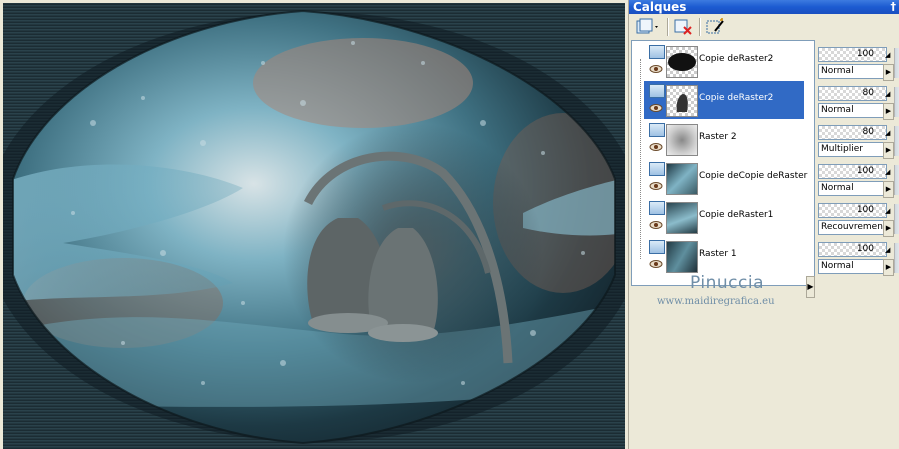 The height and width of the screenshot is (449, 899). I want to click on blend-mode-select: Recouvrement, so click(852, 227).